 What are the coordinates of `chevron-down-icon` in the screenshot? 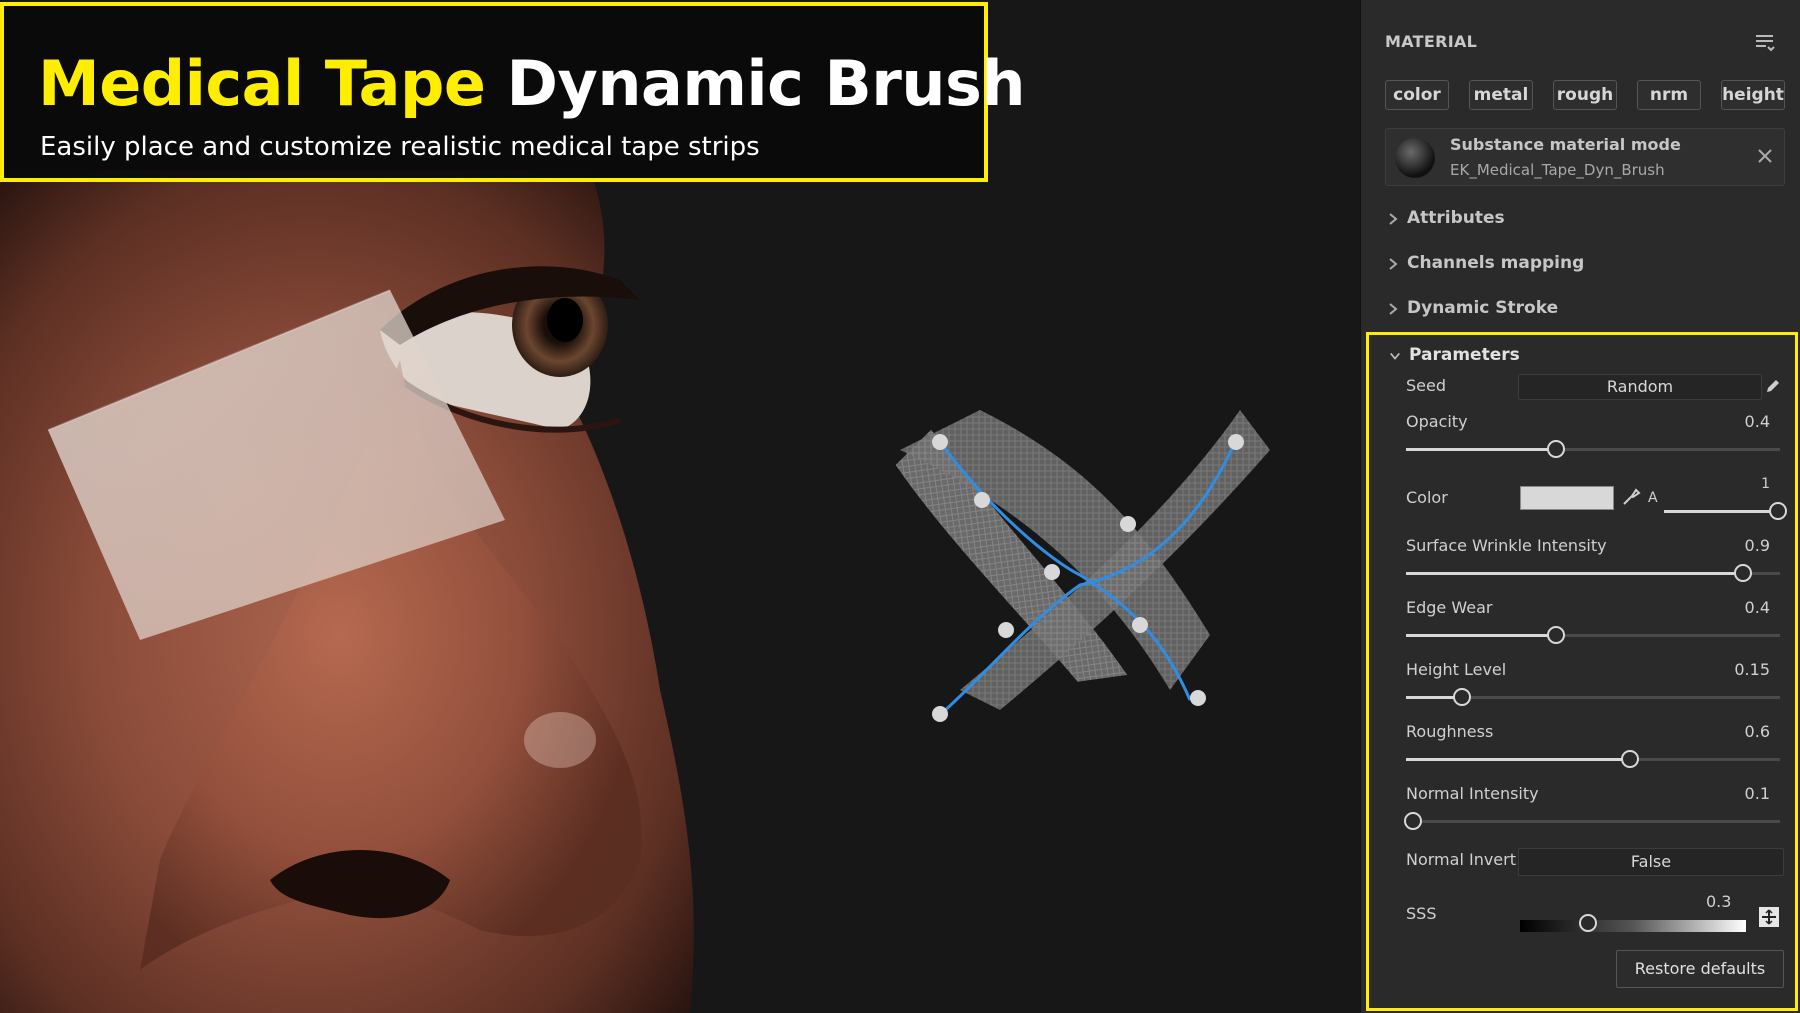 It's located at (1395, 356).